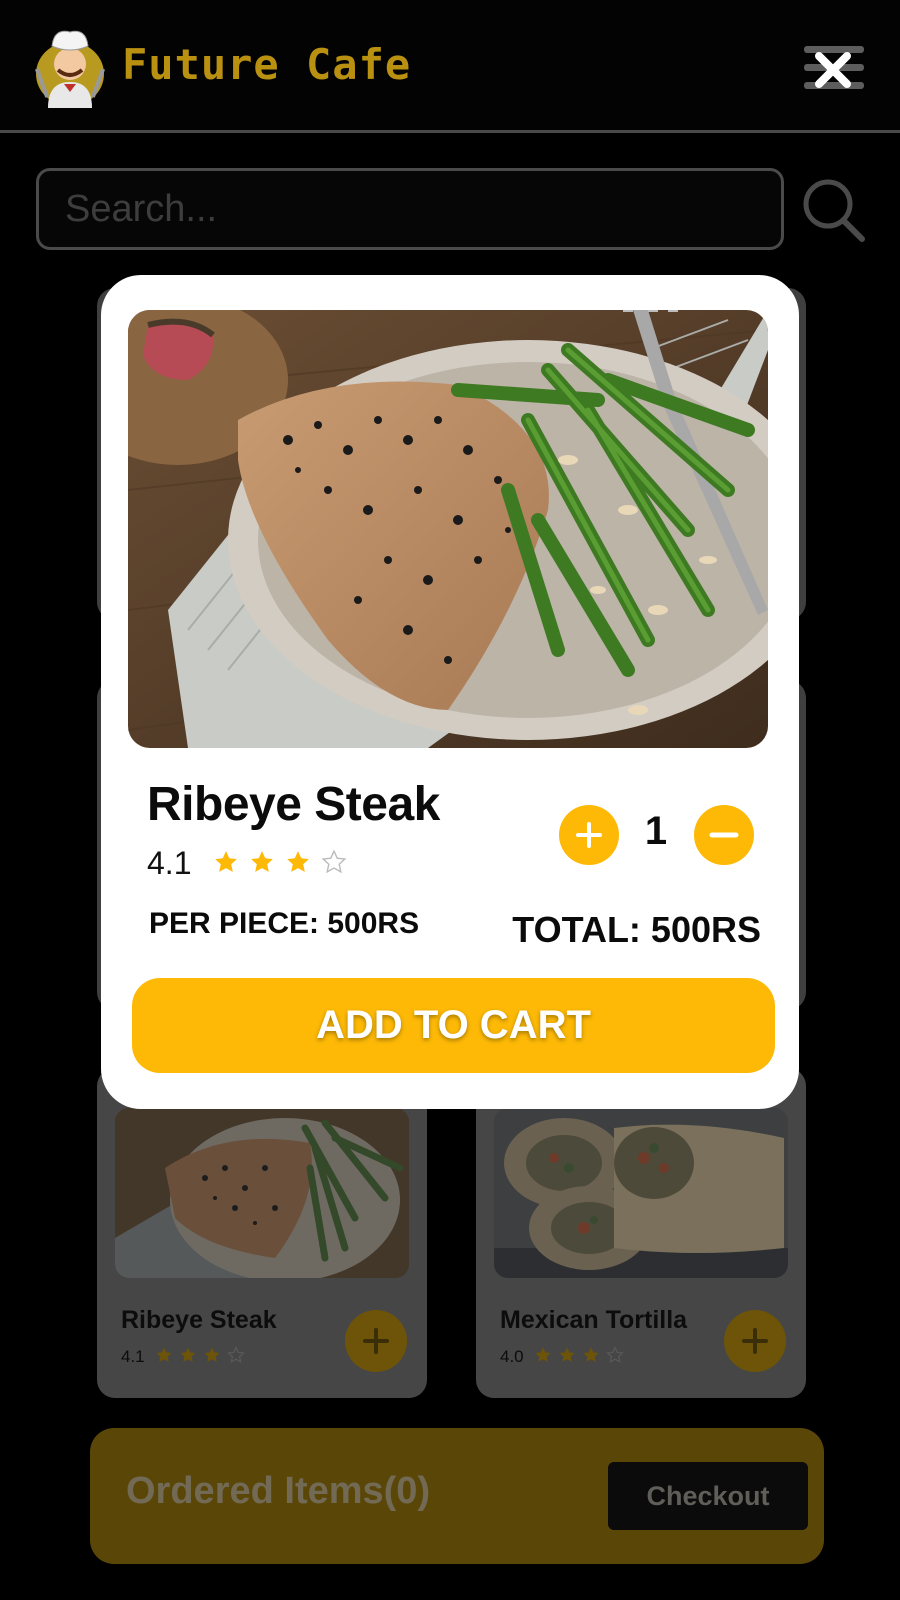  What do you see at coordinates (834, 211) in the screenshot?
I see `search-icon` at bounding box center [834, 211].